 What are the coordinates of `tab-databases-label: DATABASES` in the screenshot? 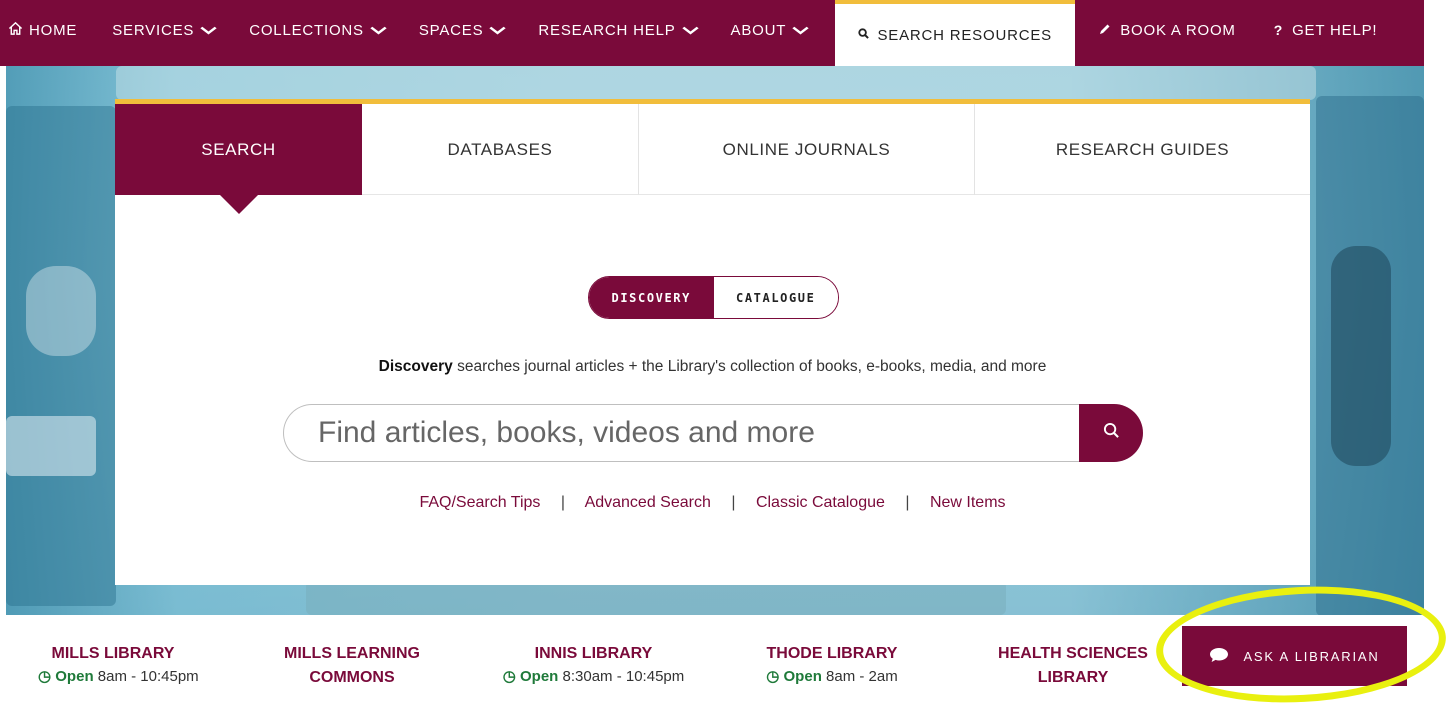 It's located at (500, 149).